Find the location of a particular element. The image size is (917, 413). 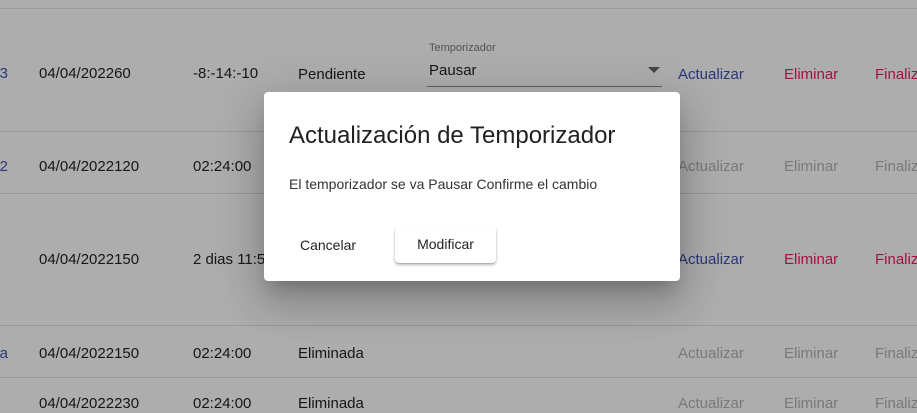

modify-button: Modificar is located at coordinates (445, 244).